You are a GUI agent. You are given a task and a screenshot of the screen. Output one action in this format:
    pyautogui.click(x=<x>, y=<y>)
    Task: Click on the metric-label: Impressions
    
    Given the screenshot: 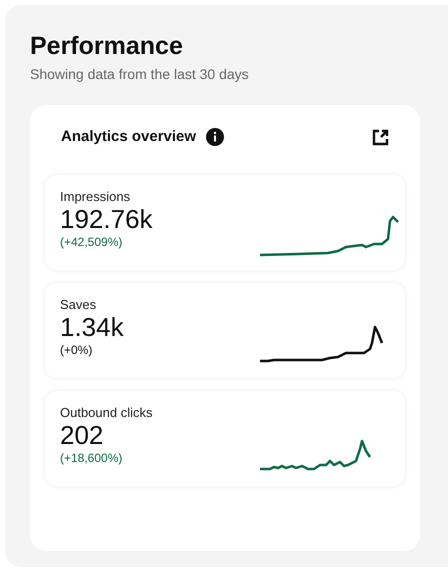 What is the action you would take?
    pyautogui.click(x=96, y=197)
    